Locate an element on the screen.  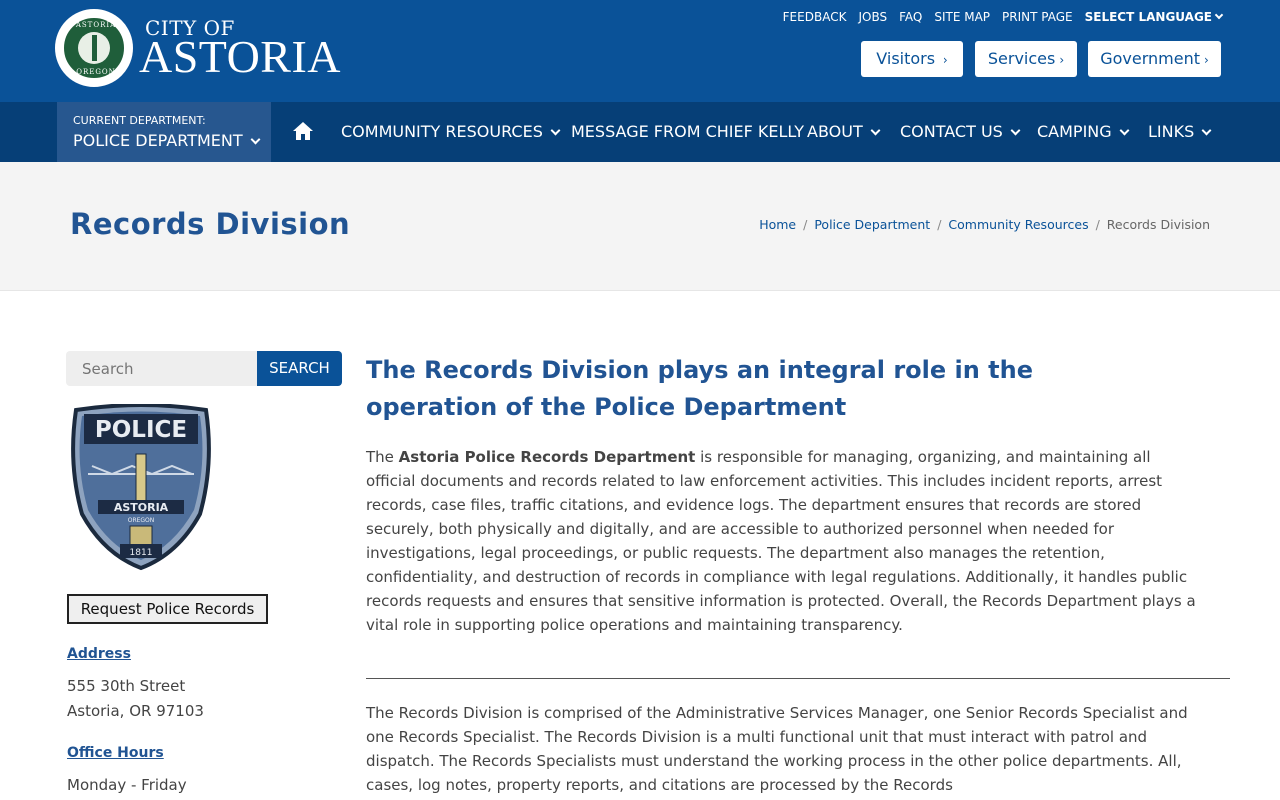
badge-astoria-text: ASTORIA is located at coordinates (141, 507).